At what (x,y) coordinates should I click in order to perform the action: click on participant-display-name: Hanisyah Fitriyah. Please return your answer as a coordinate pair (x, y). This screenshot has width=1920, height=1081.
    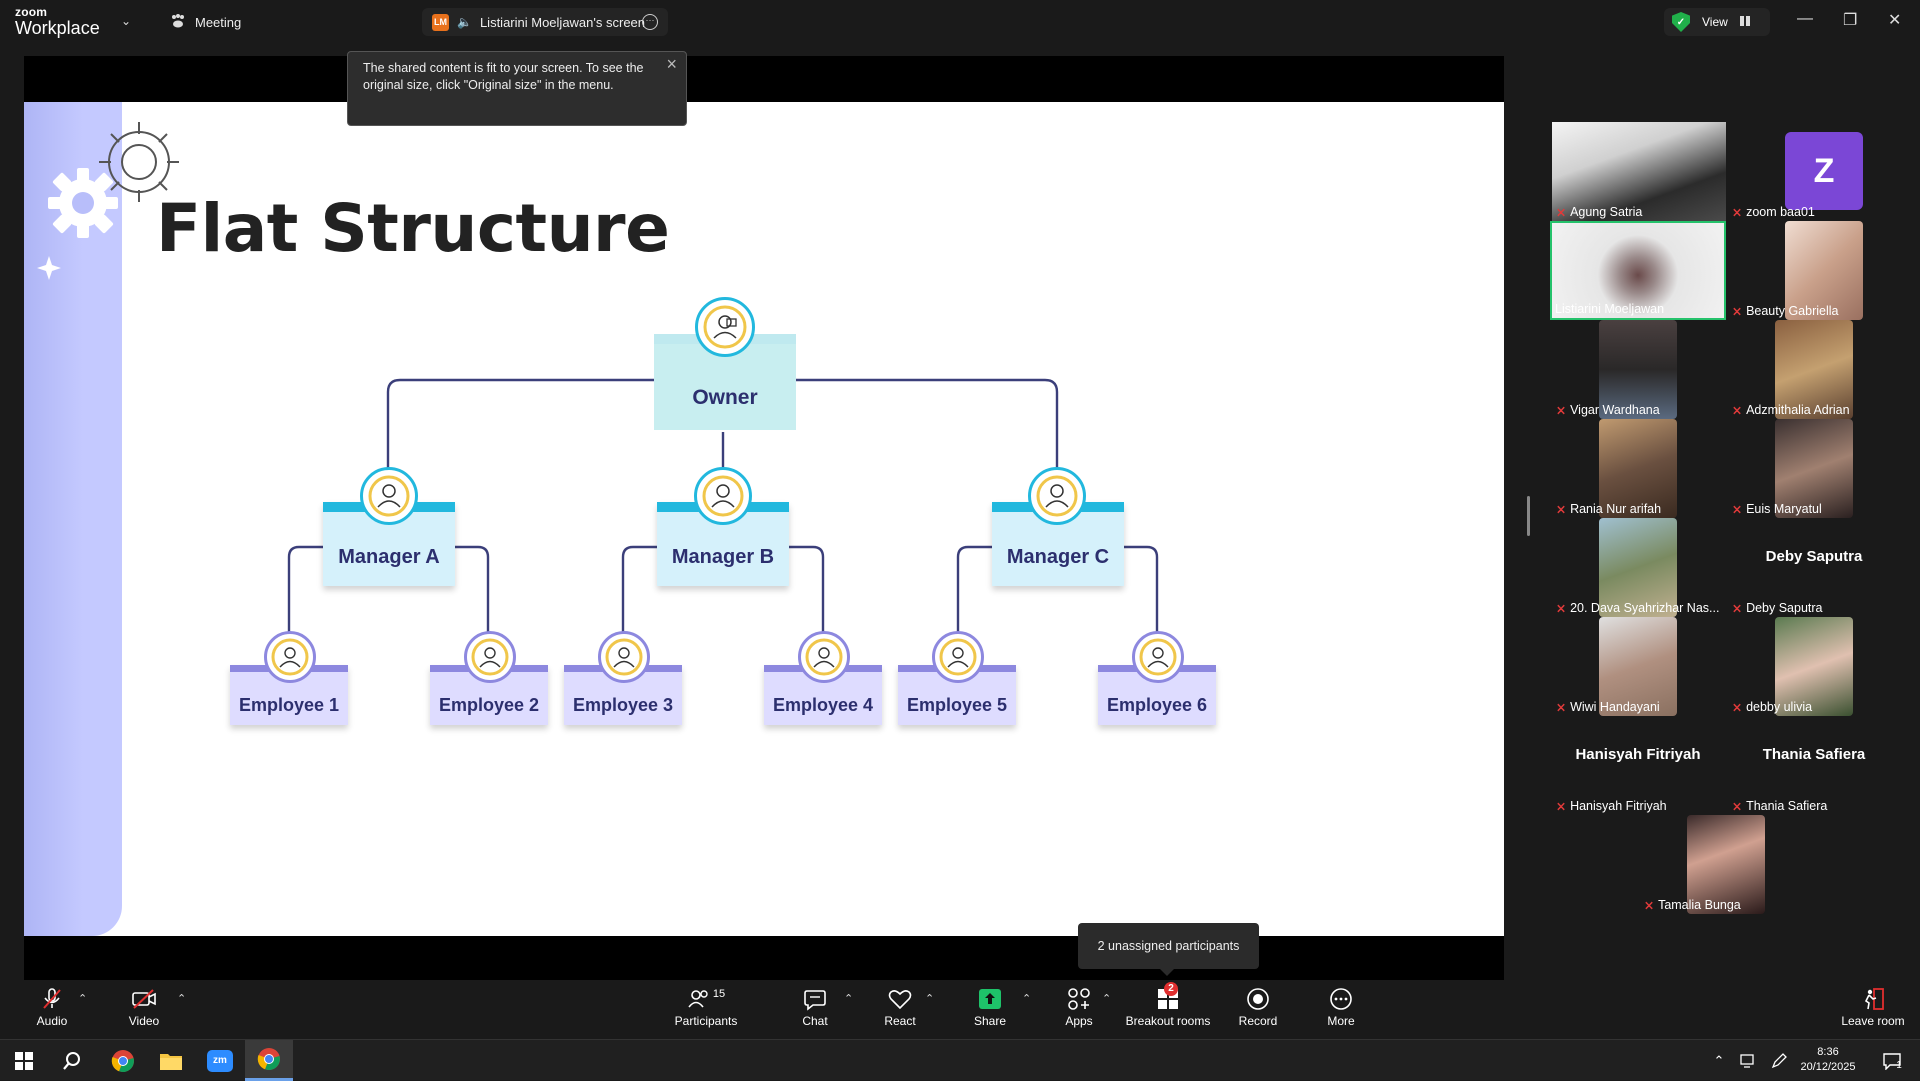
    Looking at the image, I should click on (1638, 754).